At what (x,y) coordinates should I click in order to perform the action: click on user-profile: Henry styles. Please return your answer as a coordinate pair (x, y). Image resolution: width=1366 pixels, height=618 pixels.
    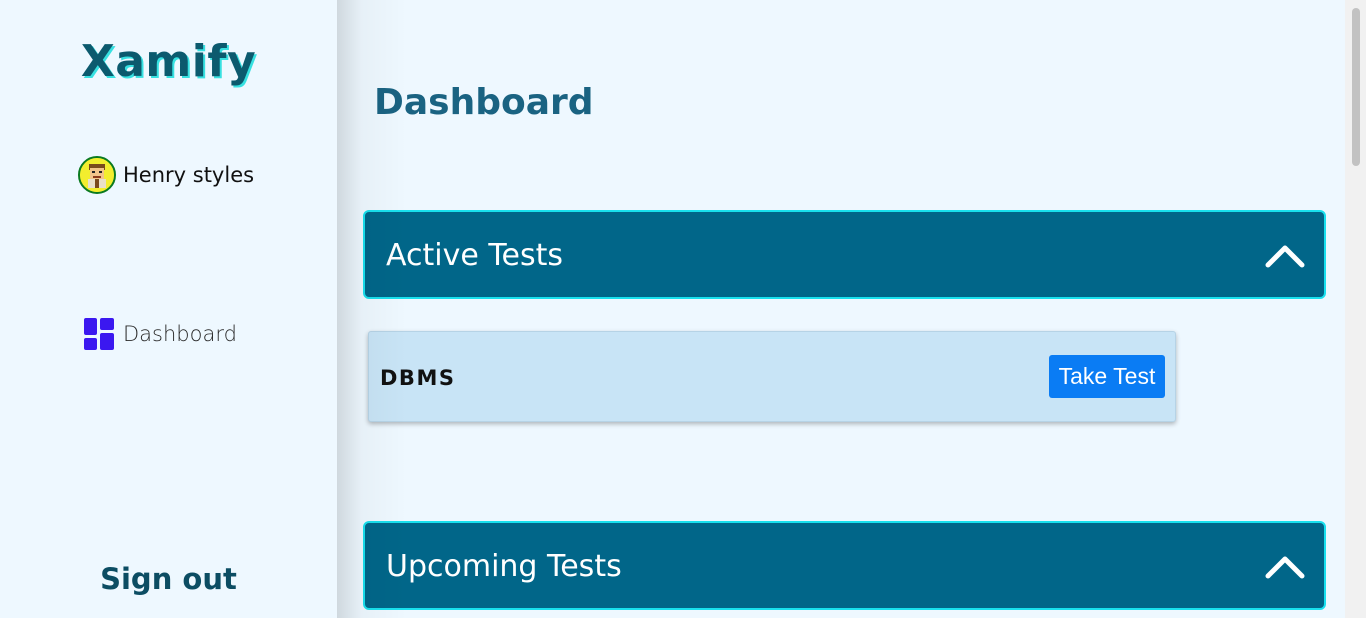
    Looking at the image, I should click on (166, 175).